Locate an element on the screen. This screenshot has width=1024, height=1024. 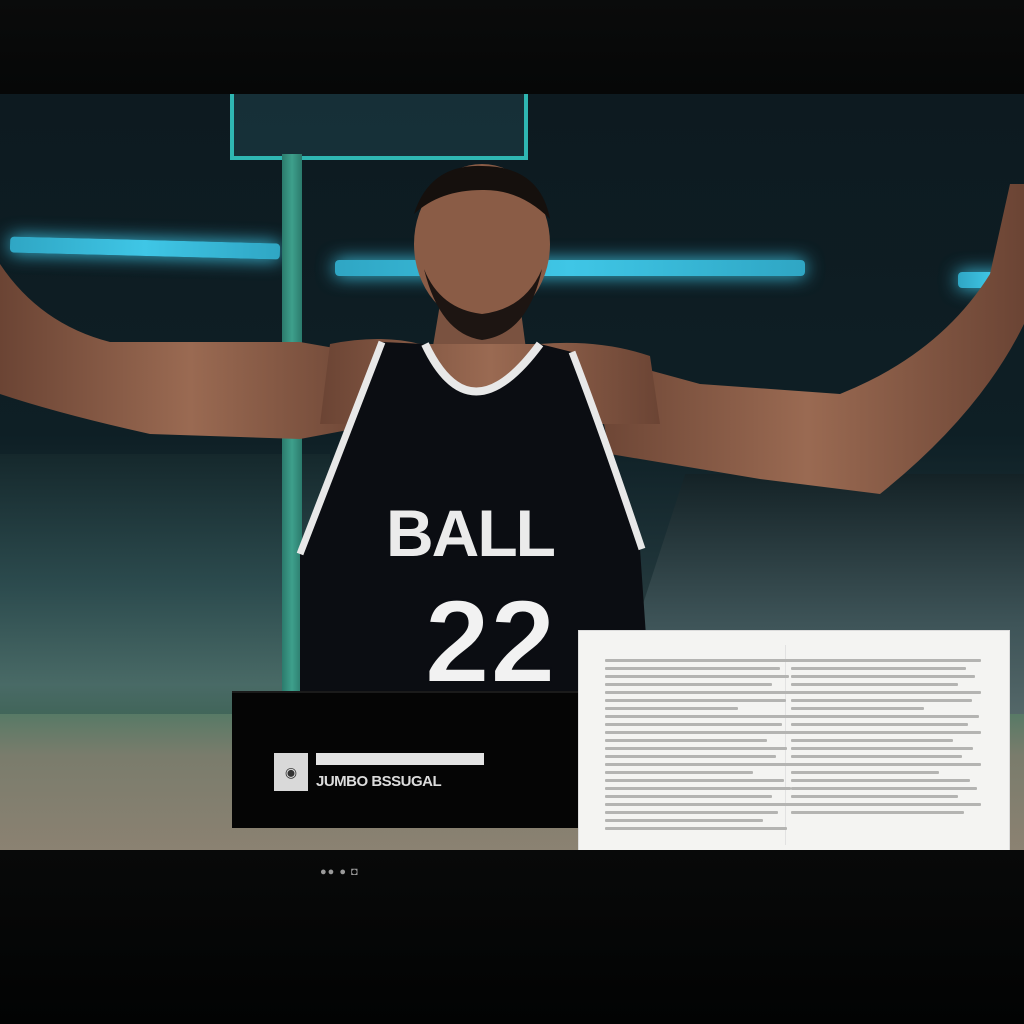
doc-column-left is located at coordinates (700, 747).